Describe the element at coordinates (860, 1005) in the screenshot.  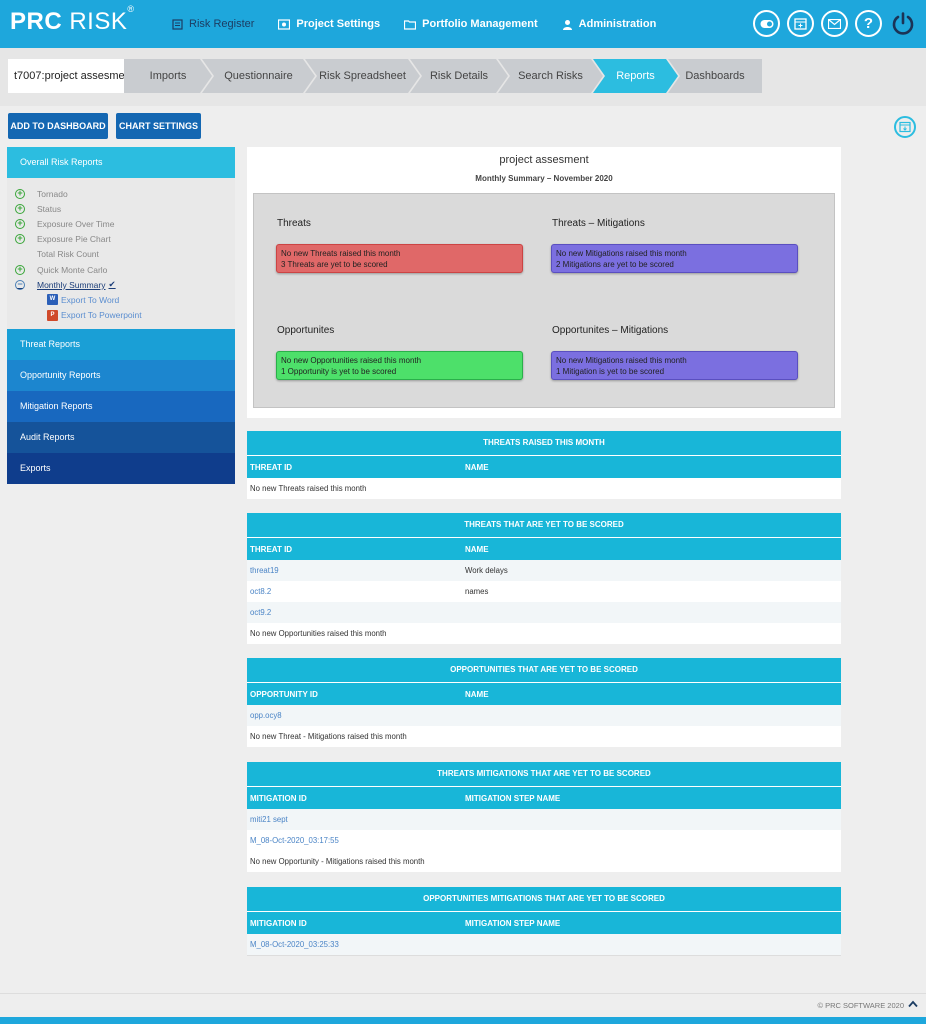
I see `copyright-text: © PRC SOFTWARE 2020` at that location.